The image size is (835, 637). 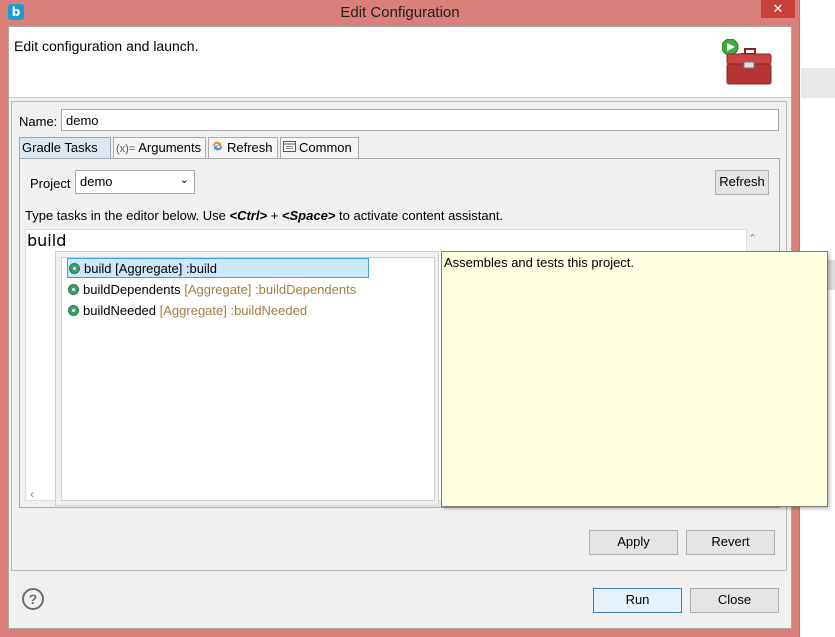 I want to click on hint-ctrl-key: <Ctrl>, so click(x=248, y=215).